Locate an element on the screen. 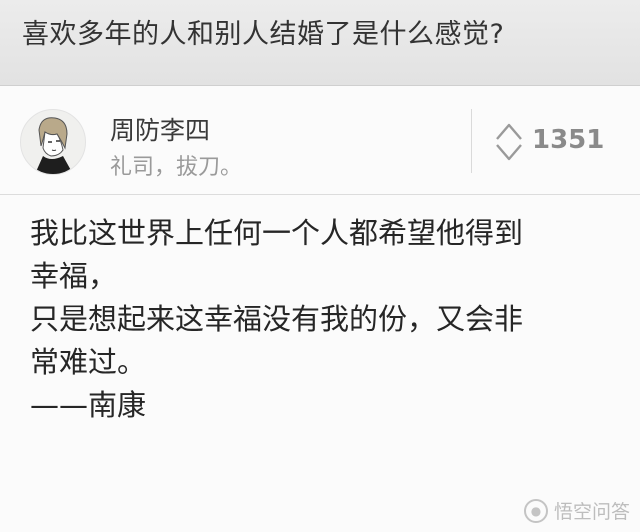  watermark-text: 悟空问答 is located at coordinates (591, 512).